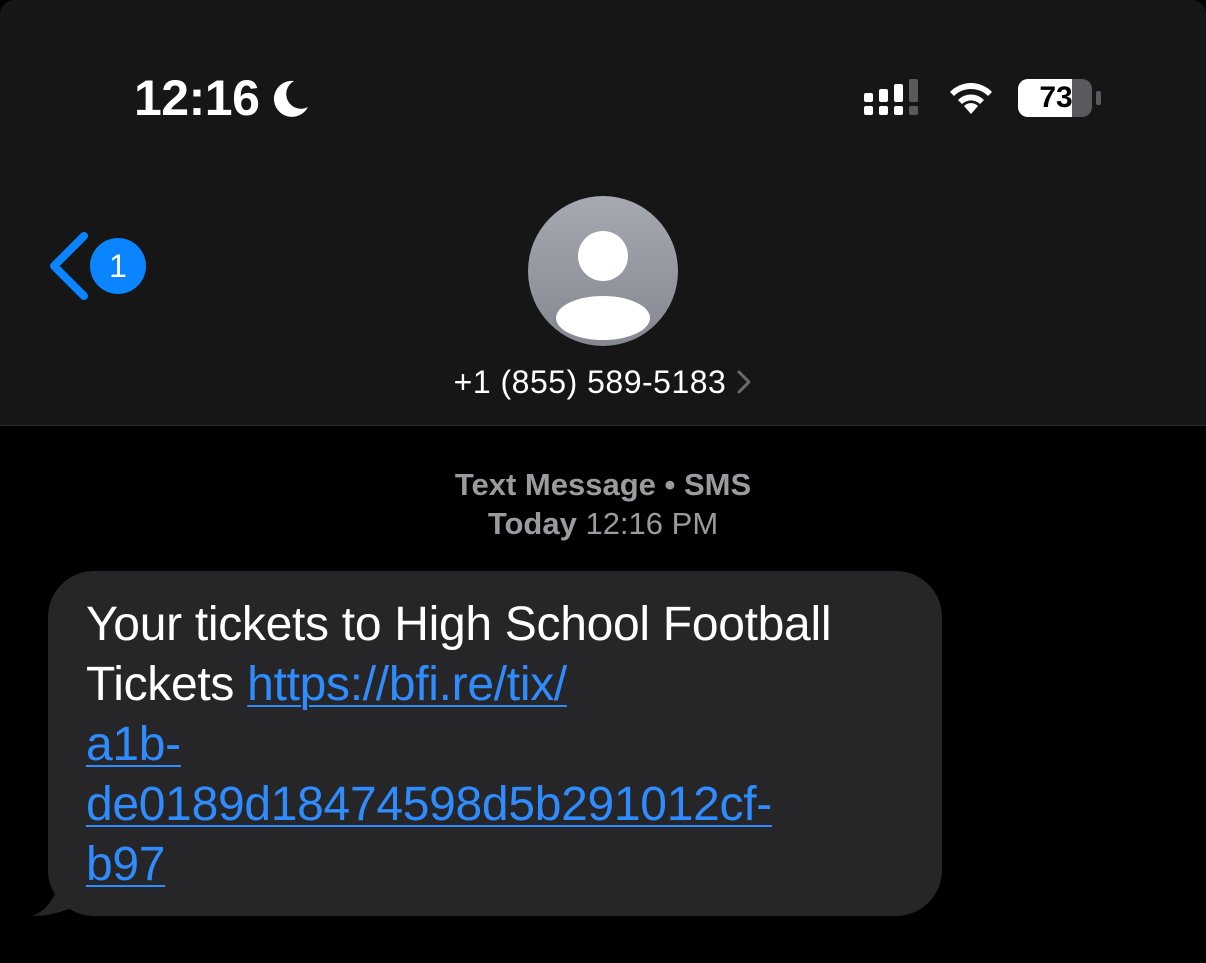 The width and height of the screenshot is (1206, 963). Describe the element at coordinates (590, 381) in the screenshot. I see `contact-name: +1 (855) 589-5183` at that location.